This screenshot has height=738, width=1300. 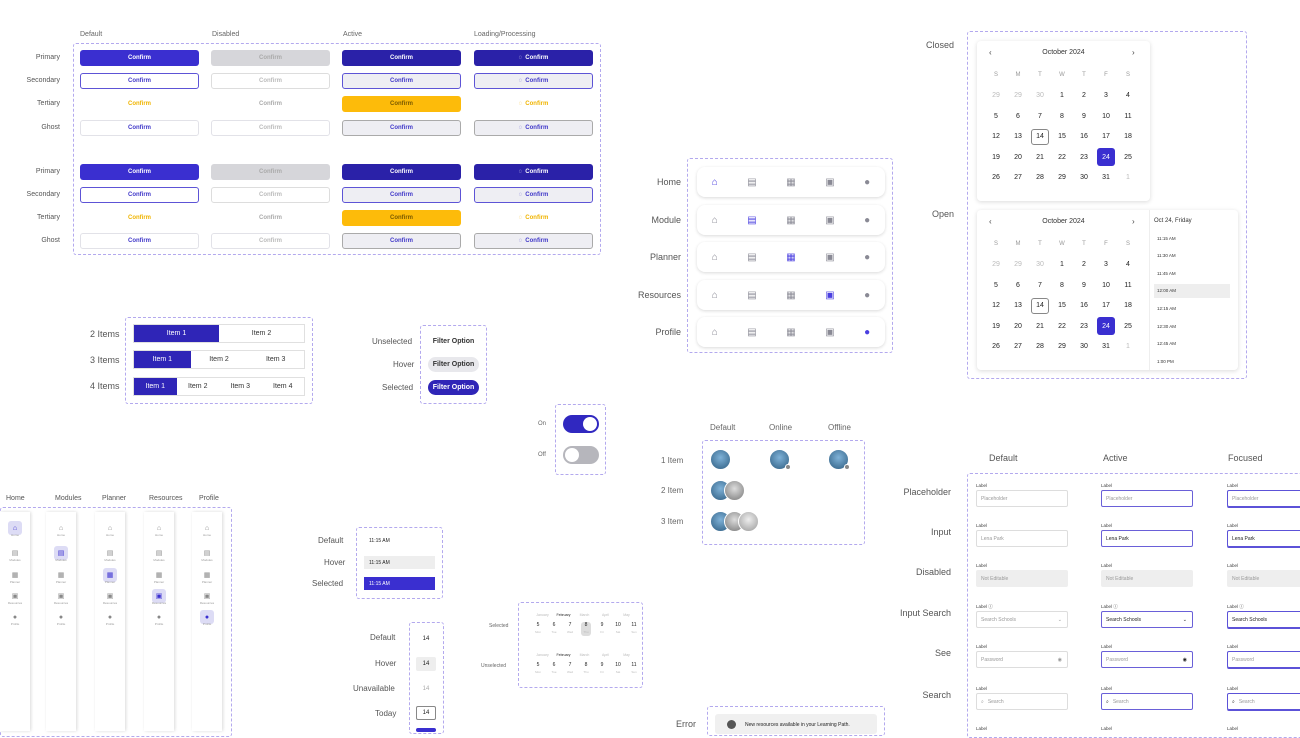 I want to click on calendar-day: 4, so click(x=1128, y=96).